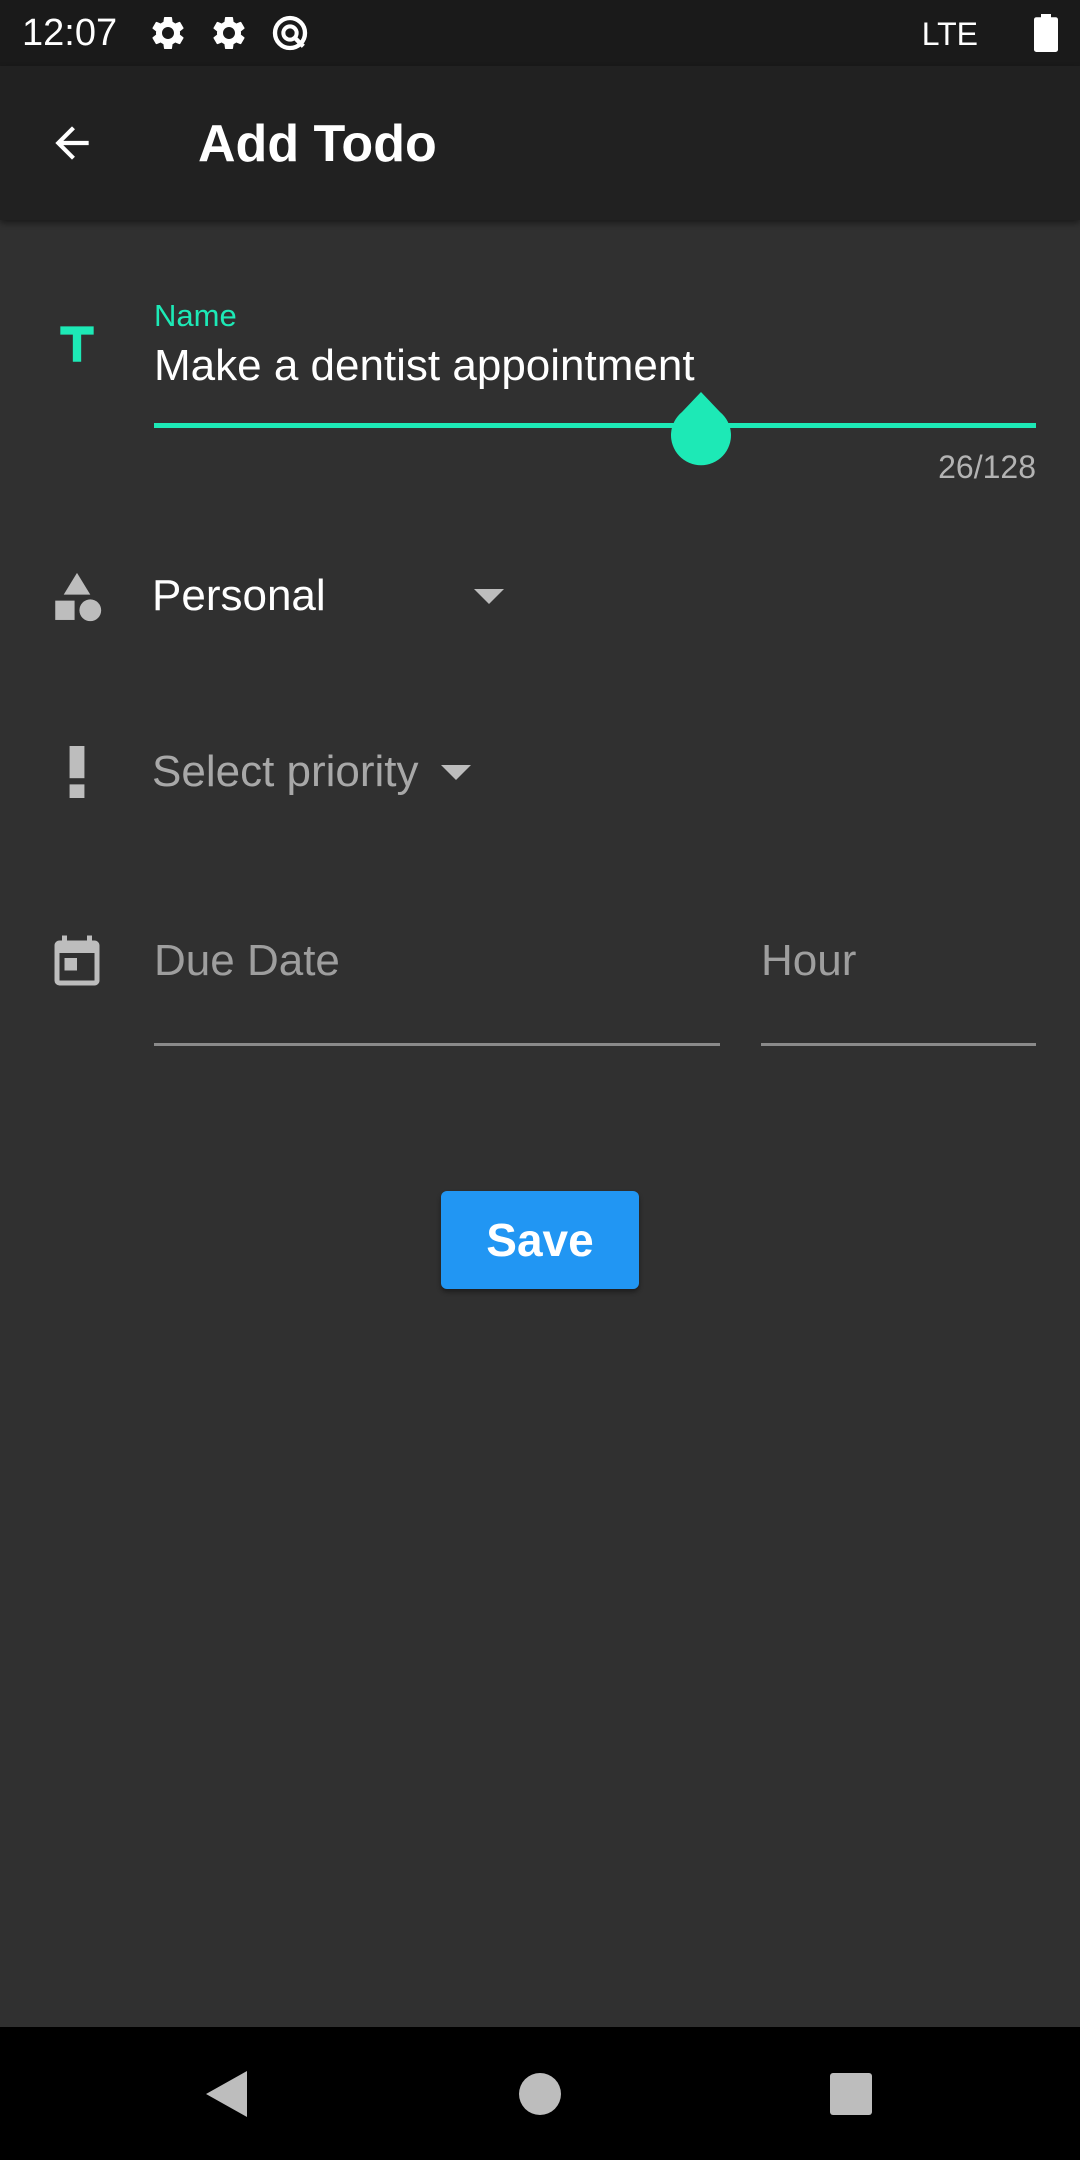 This screenshot has width=1080, height=2160. I want to click on home-circle-icon, so click(540, 2094).